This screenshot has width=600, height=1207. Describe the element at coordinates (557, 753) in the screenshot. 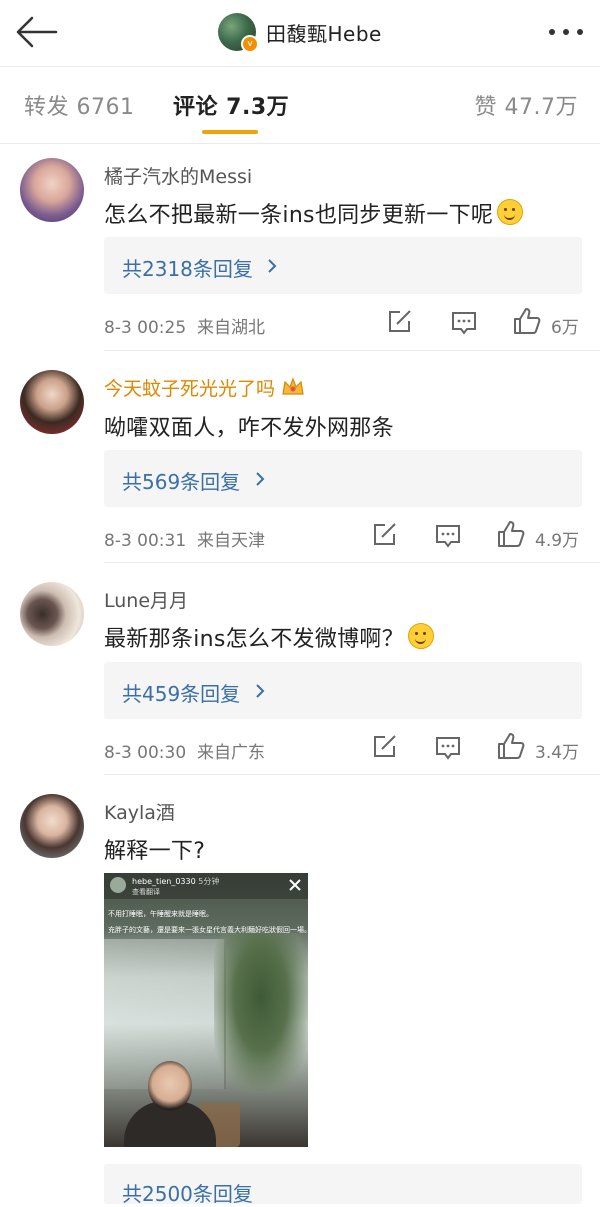

I see `like-count: 3.4万` at that location.